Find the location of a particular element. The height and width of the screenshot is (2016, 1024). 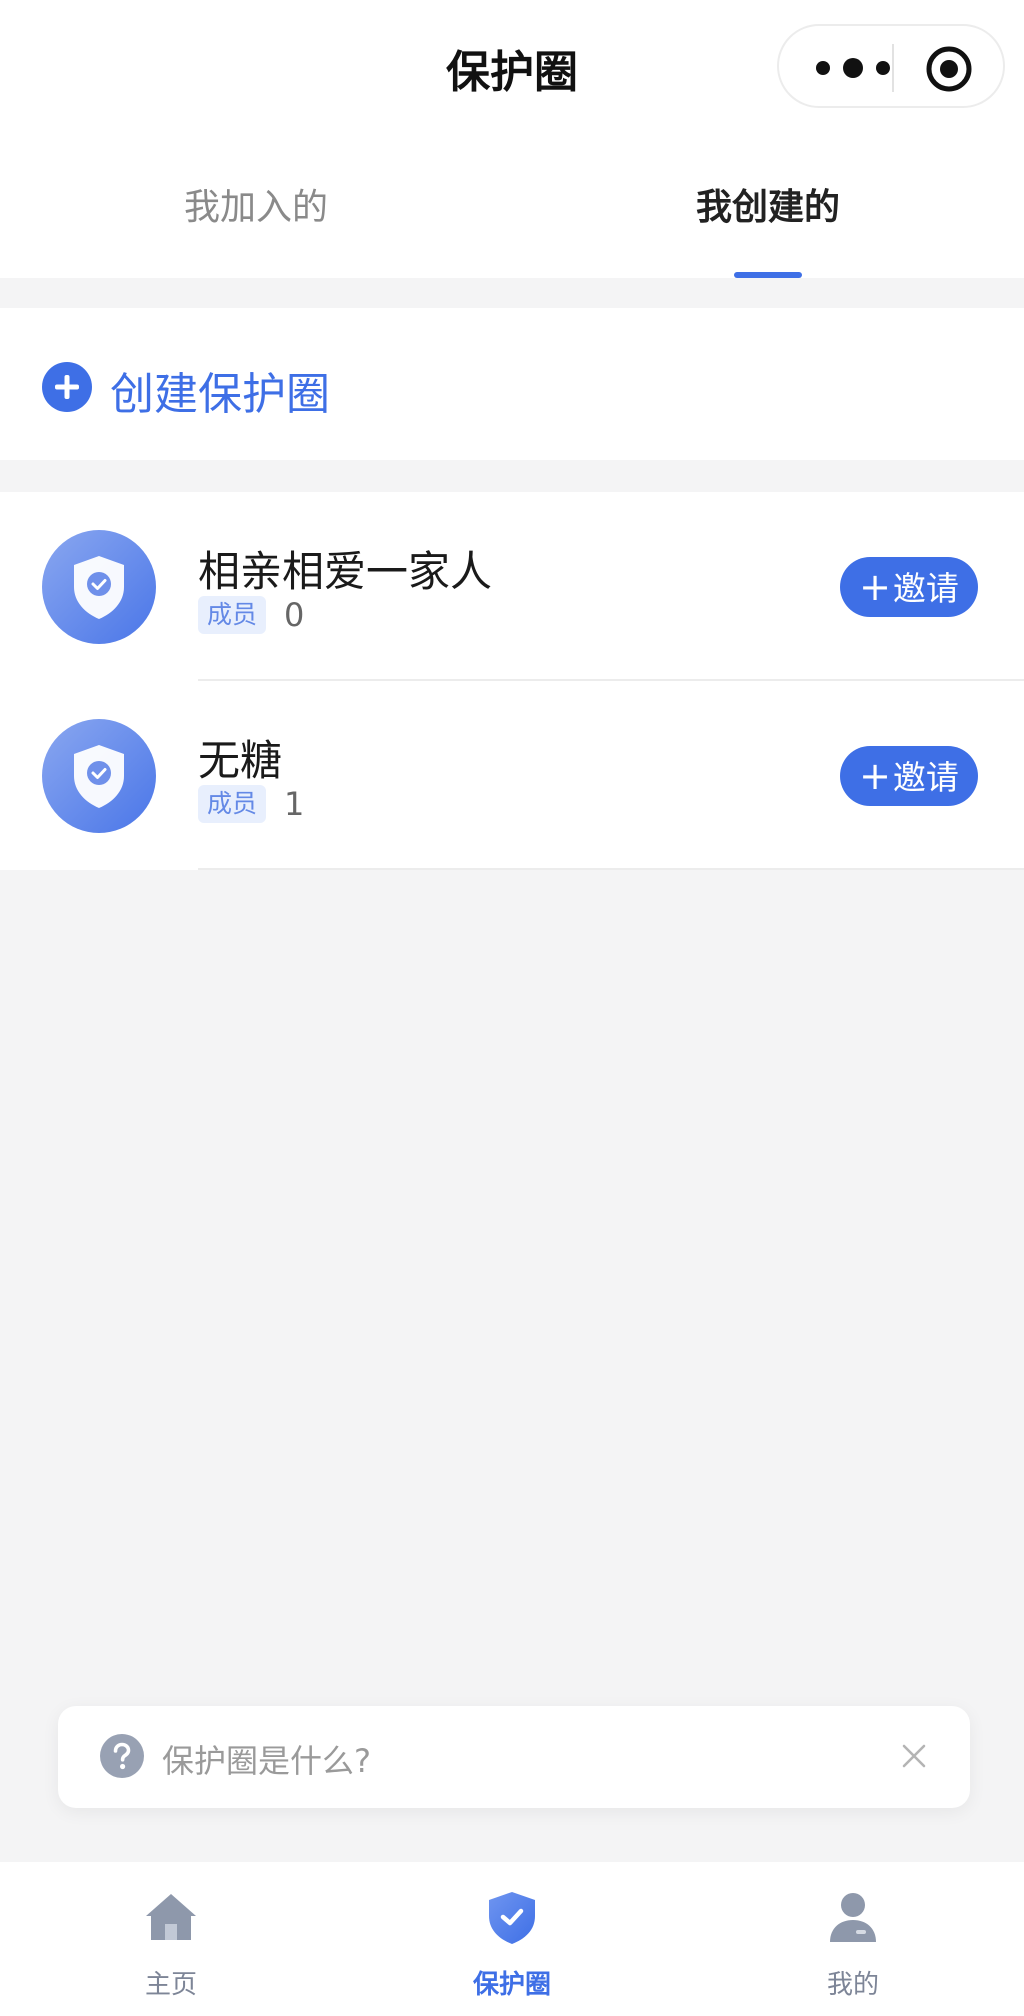

nav-label-mine: 我的 is located at coordinates (852, 1985).